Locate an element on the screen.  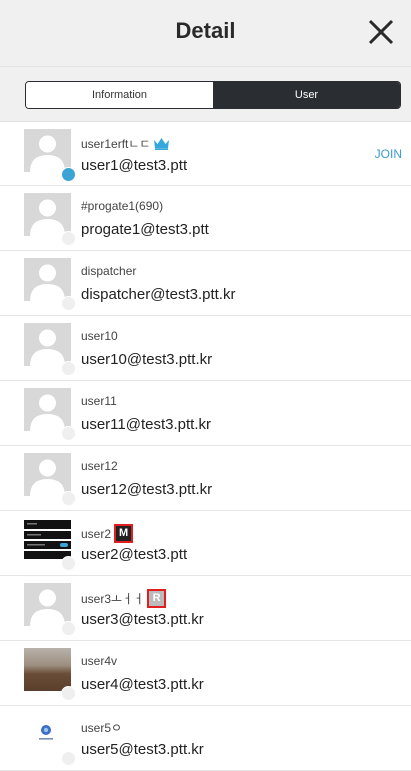
user-email: user2@test3.ptt is located at coordinates (134, 554).